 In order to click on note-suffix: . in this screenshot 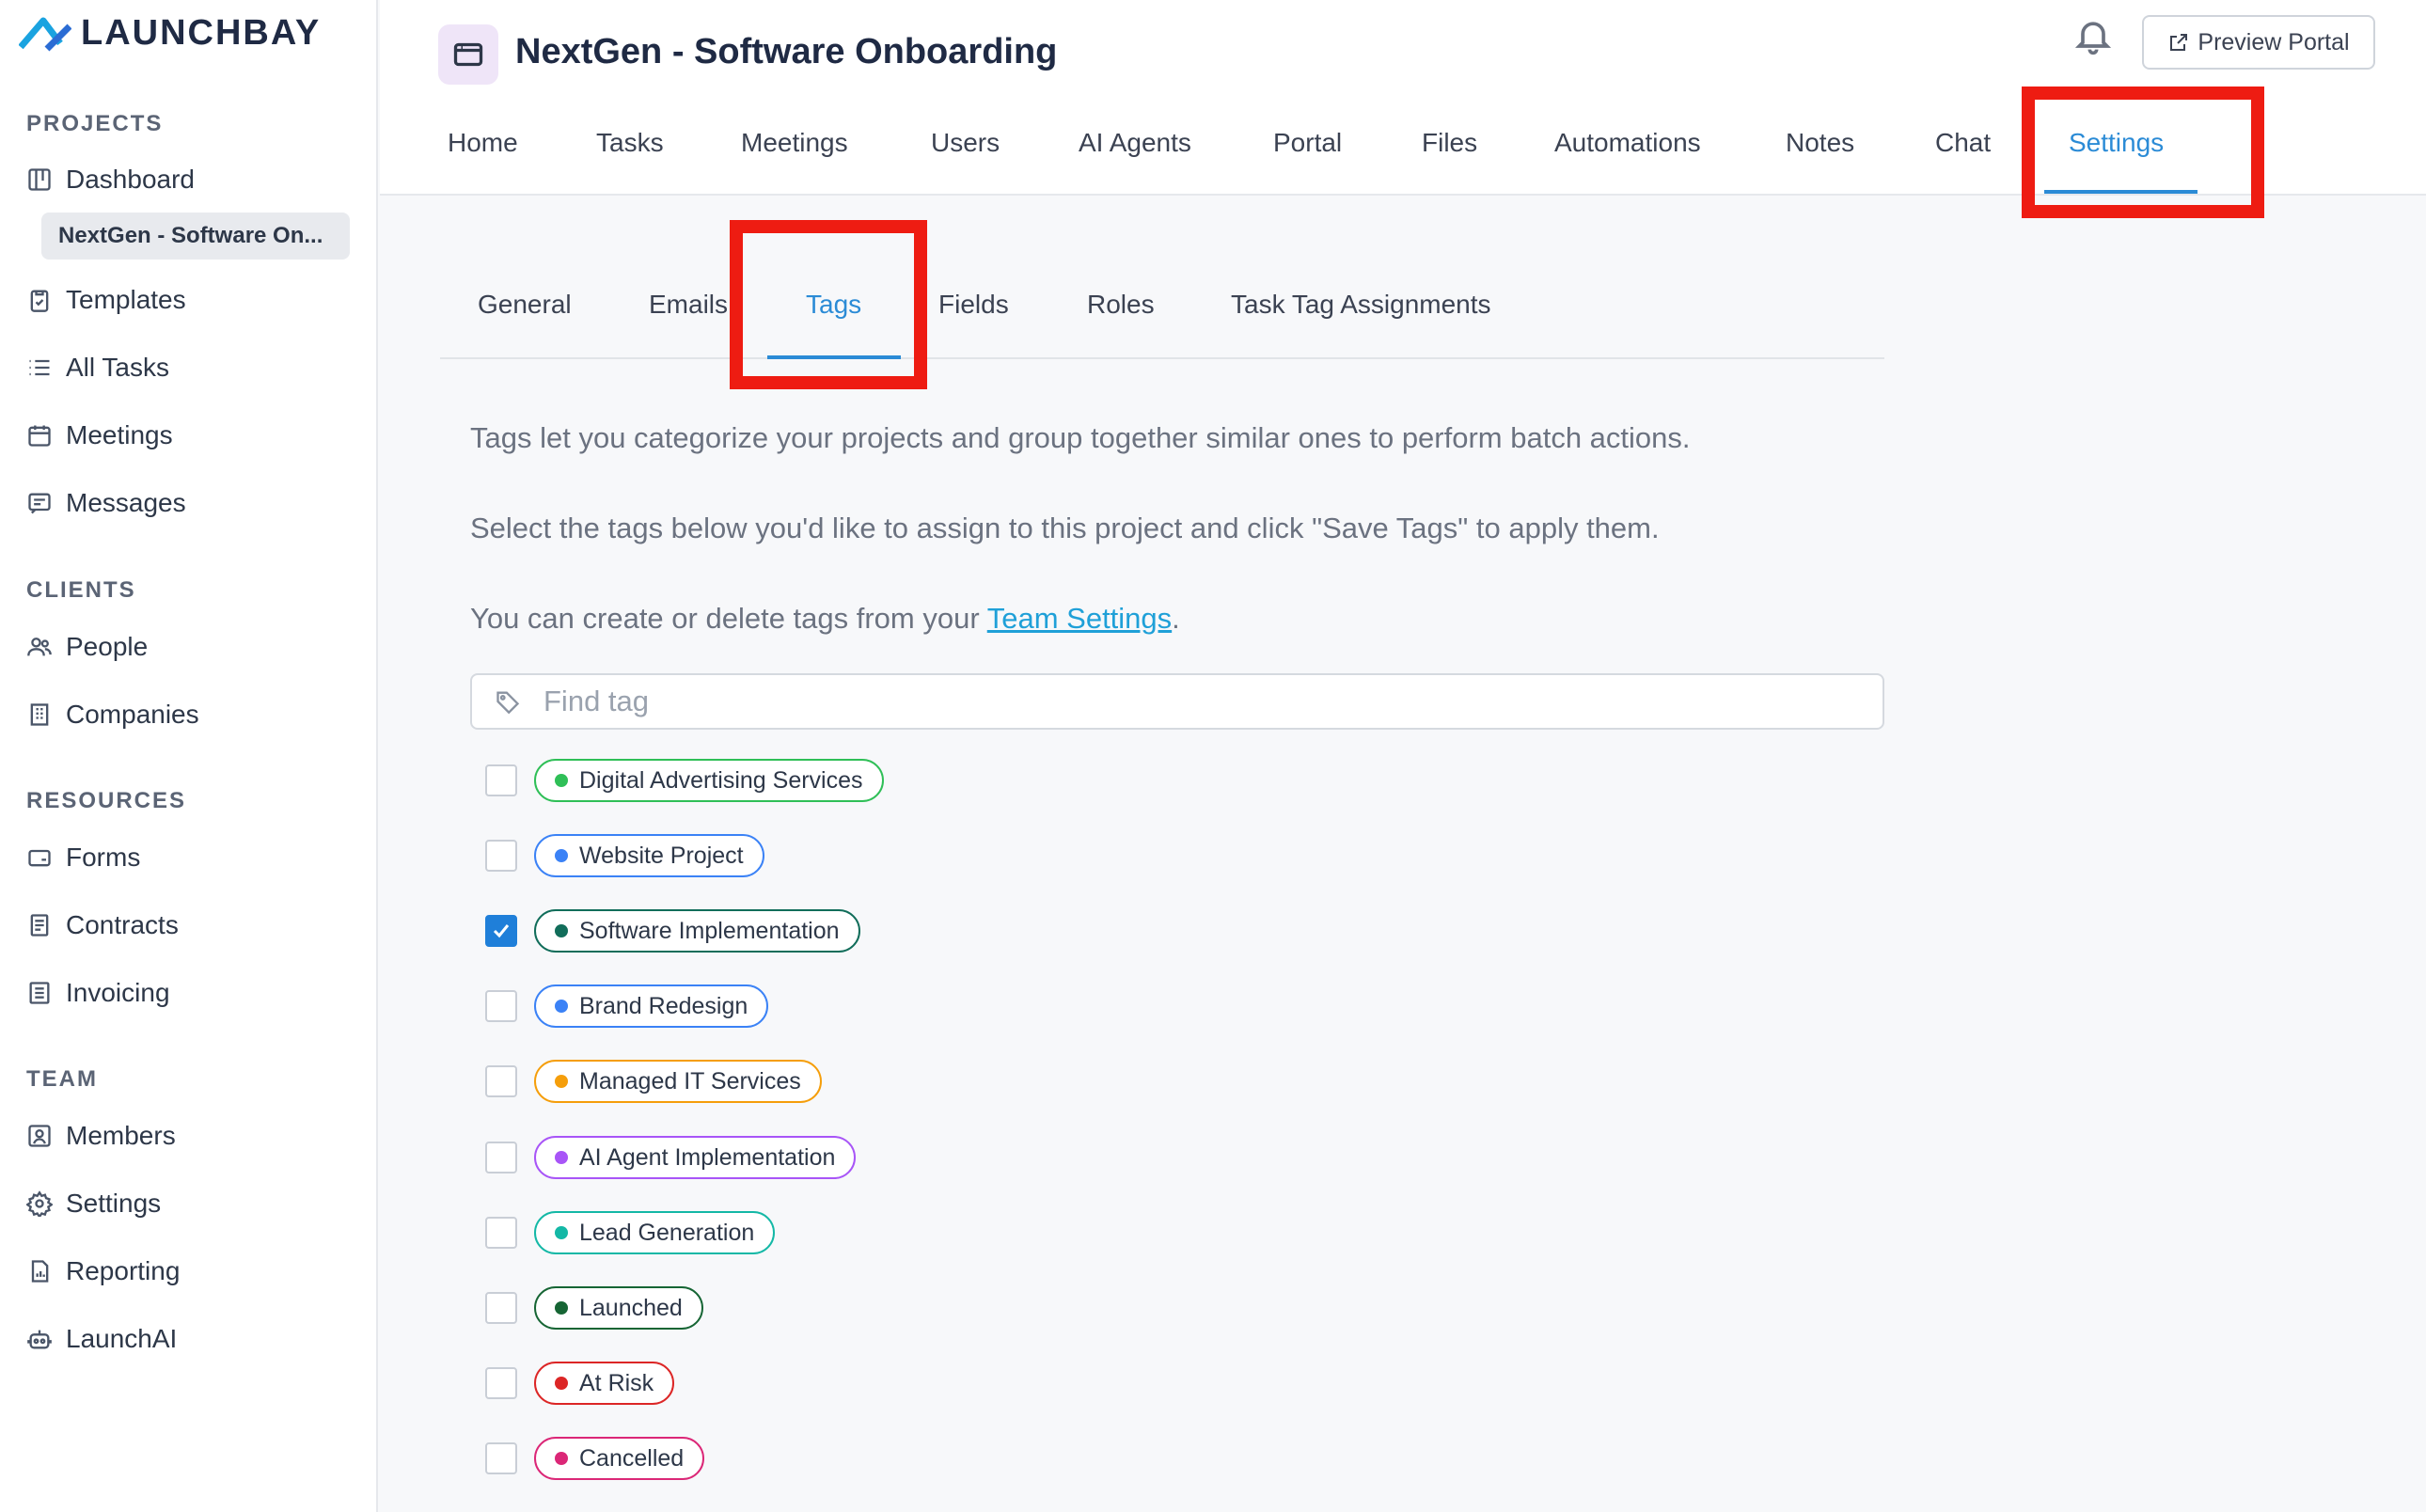, I will do `click(1176, 619)`.